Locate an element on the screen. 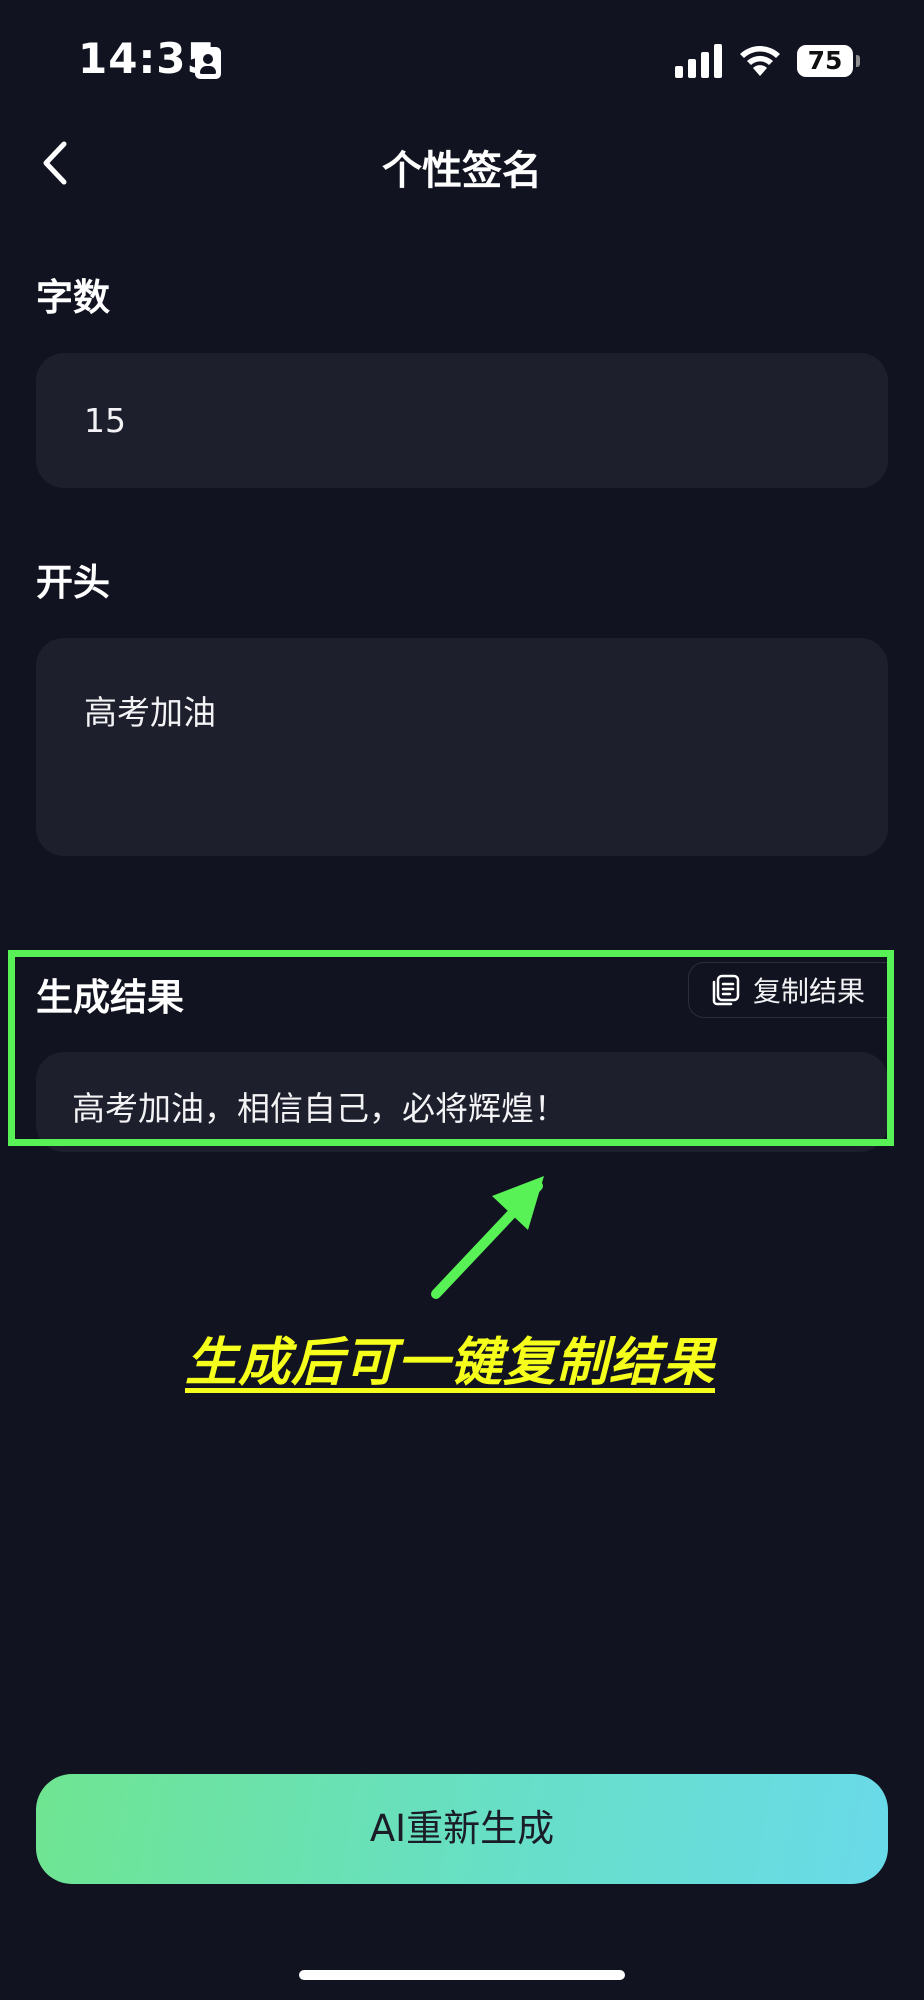 Image resolution: width=924 pixels, height=2000 pixels. result-highlight-box is located at coordinates (451, 1048).